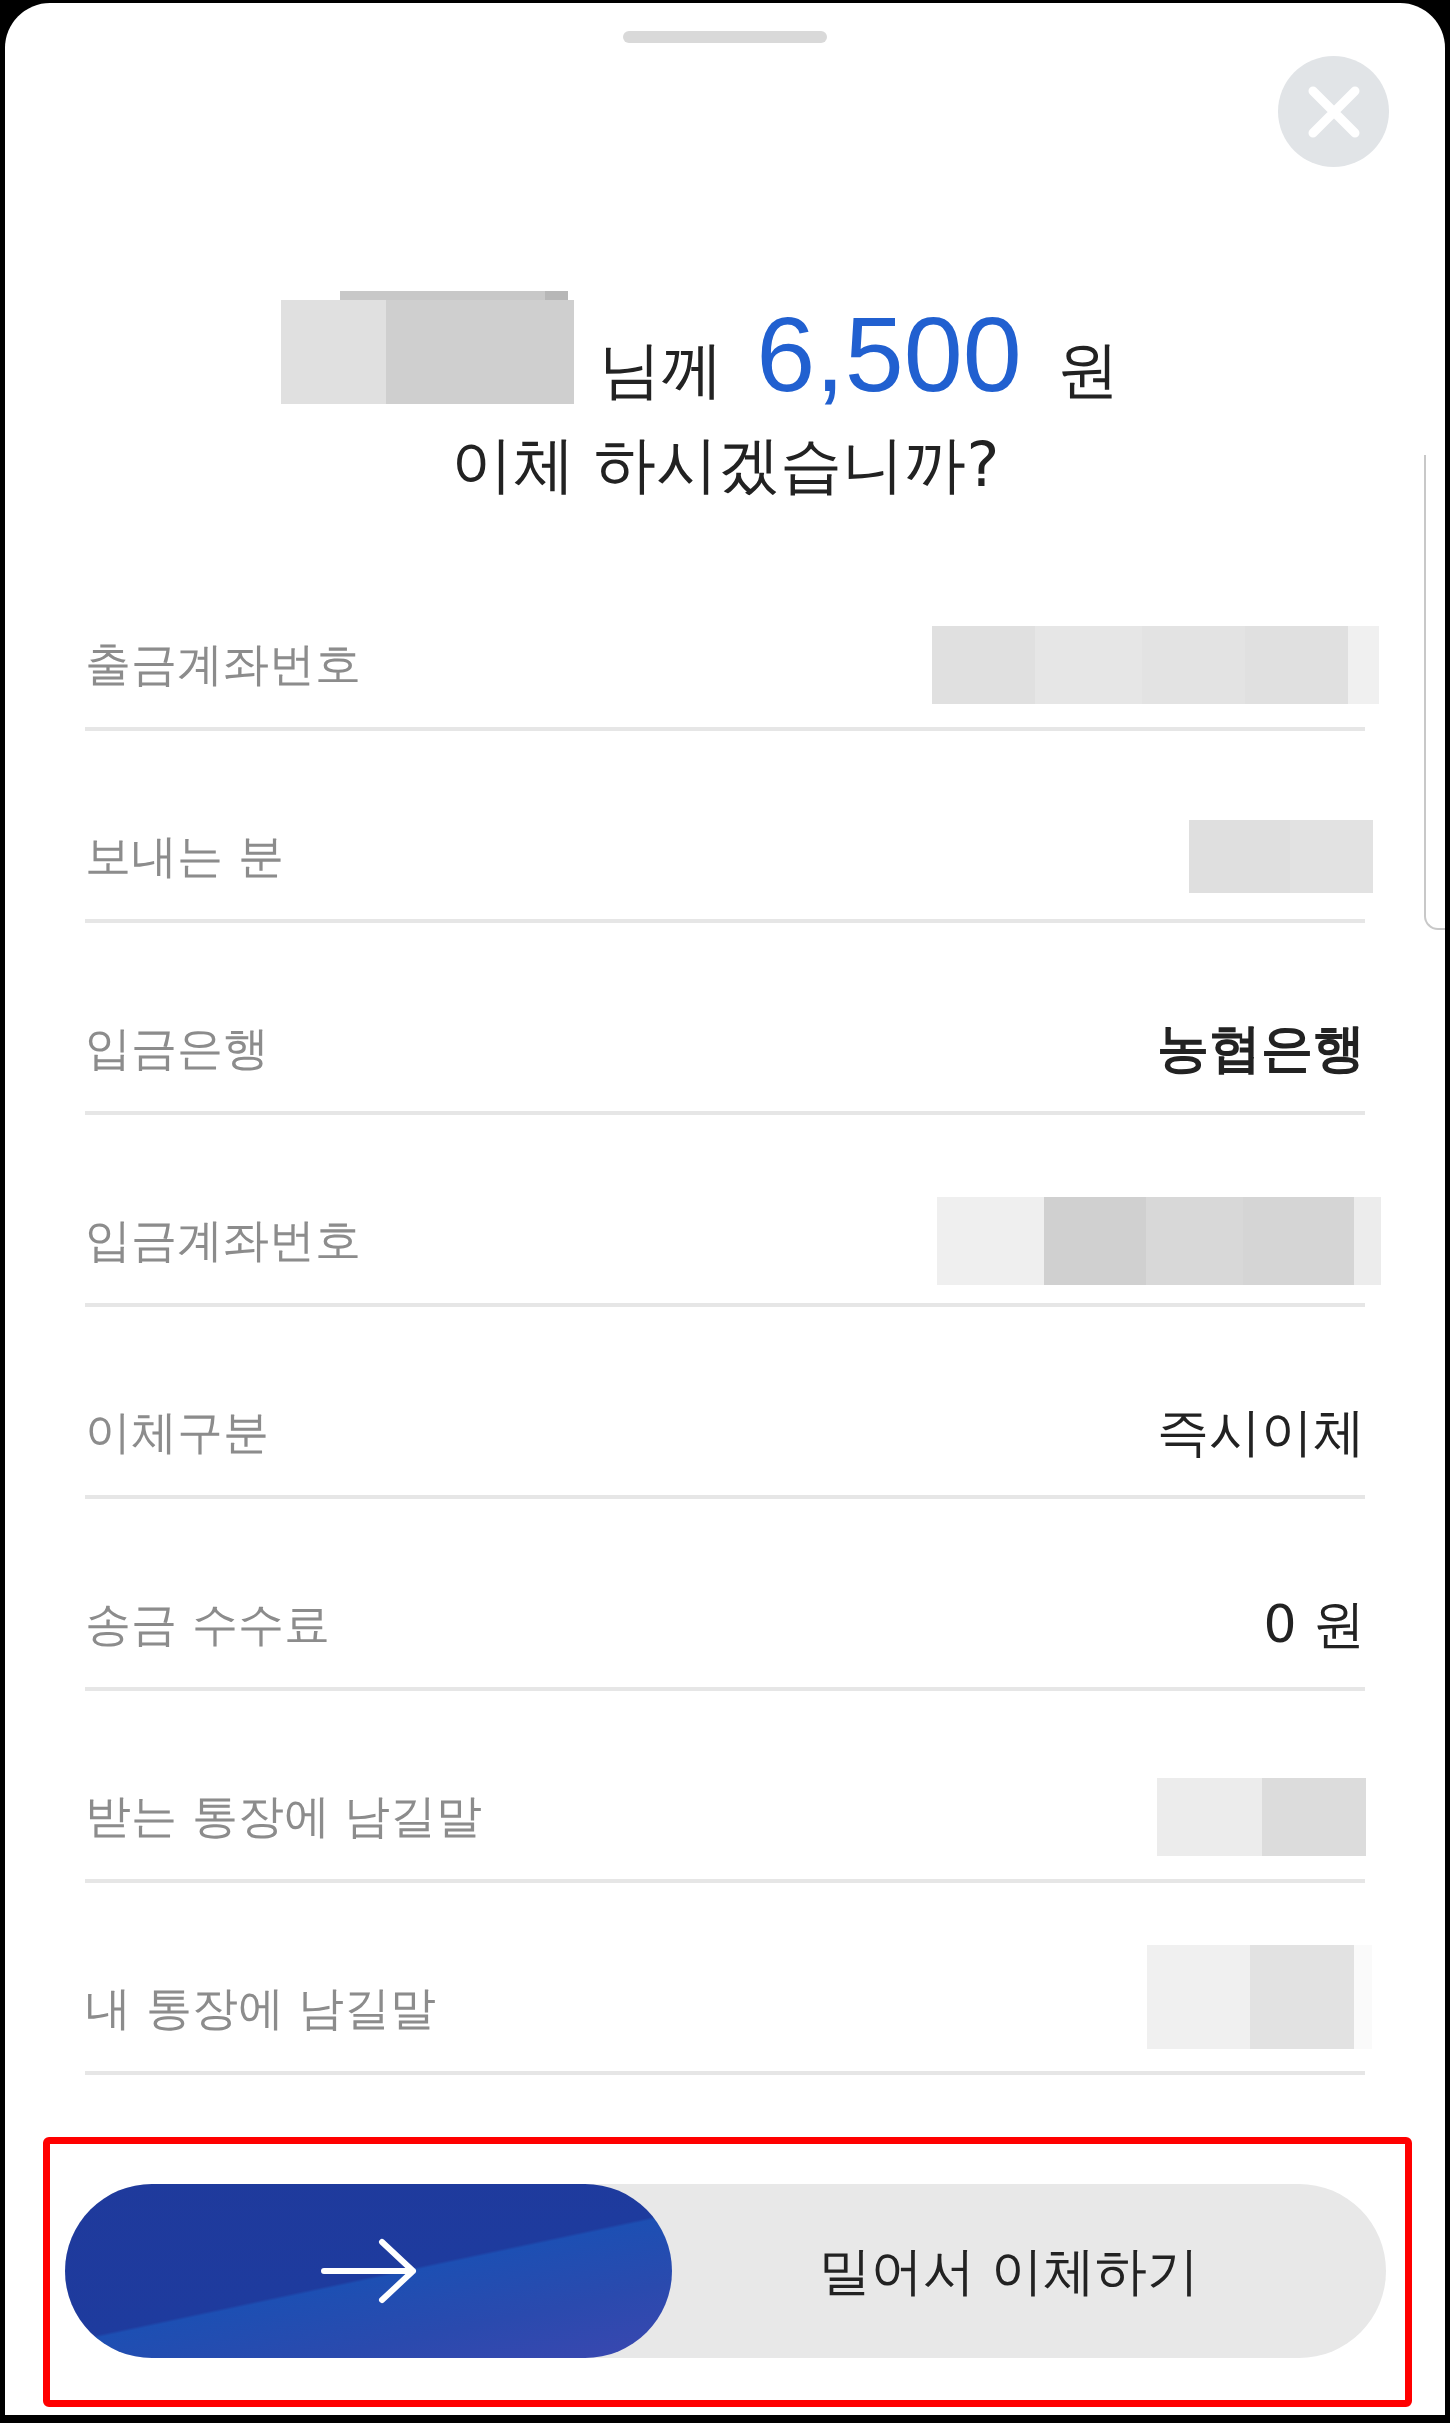  Describe the element at coordinates (184, 856) in the screenshot. I see `detail-label: 보내는 분` at that location.